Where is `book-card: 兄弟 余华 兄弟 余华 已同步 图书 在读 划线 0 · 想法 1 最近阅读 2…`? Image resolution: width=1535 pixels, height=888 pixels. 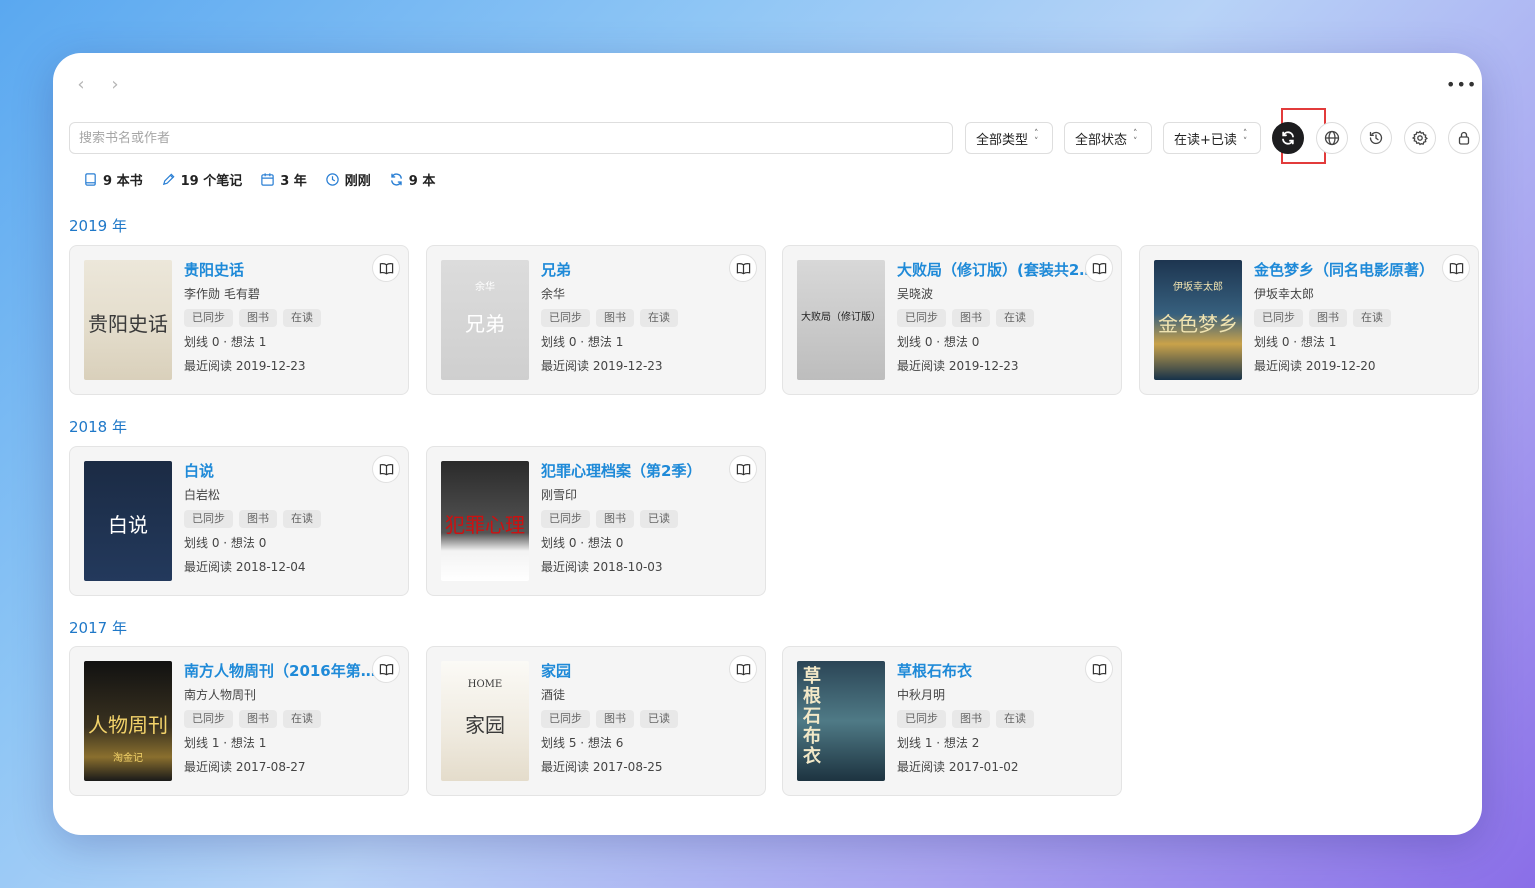 book-card: 兄弟 余华 兄弟 余华 已同步 图书 在读 划线 0 · 想法 1 最近阅读 2… is located at coordinates (596, 320).